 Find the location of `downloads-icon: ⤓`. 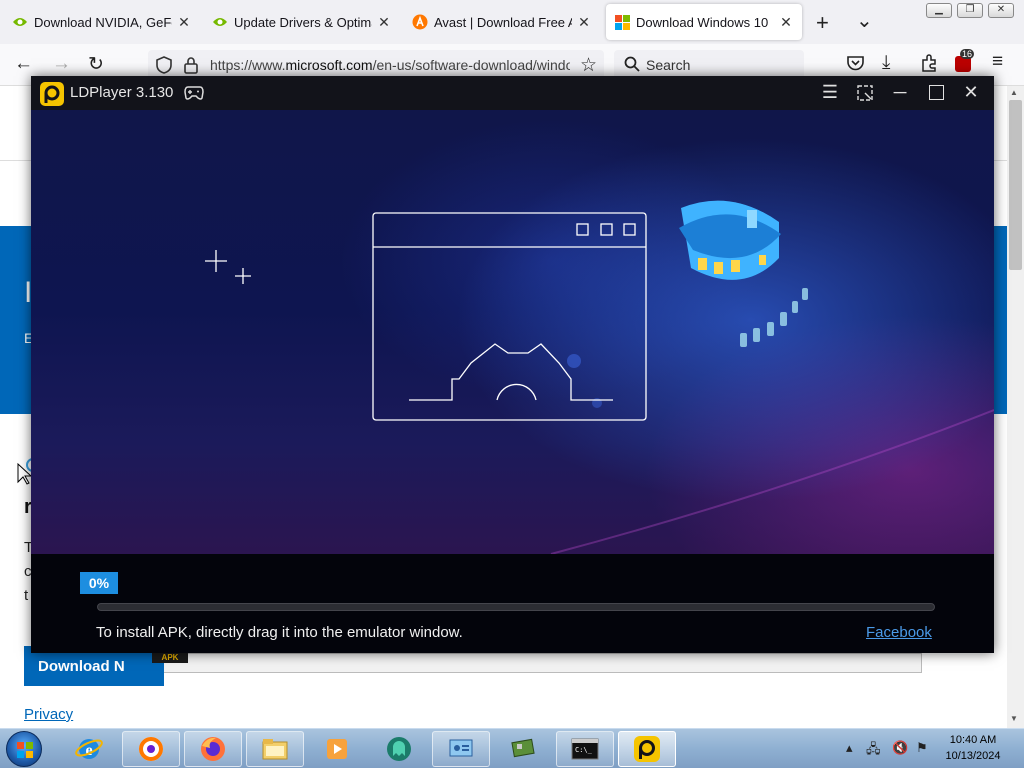

downloads-icon: ⤓ is located at coordinates (886, 63).